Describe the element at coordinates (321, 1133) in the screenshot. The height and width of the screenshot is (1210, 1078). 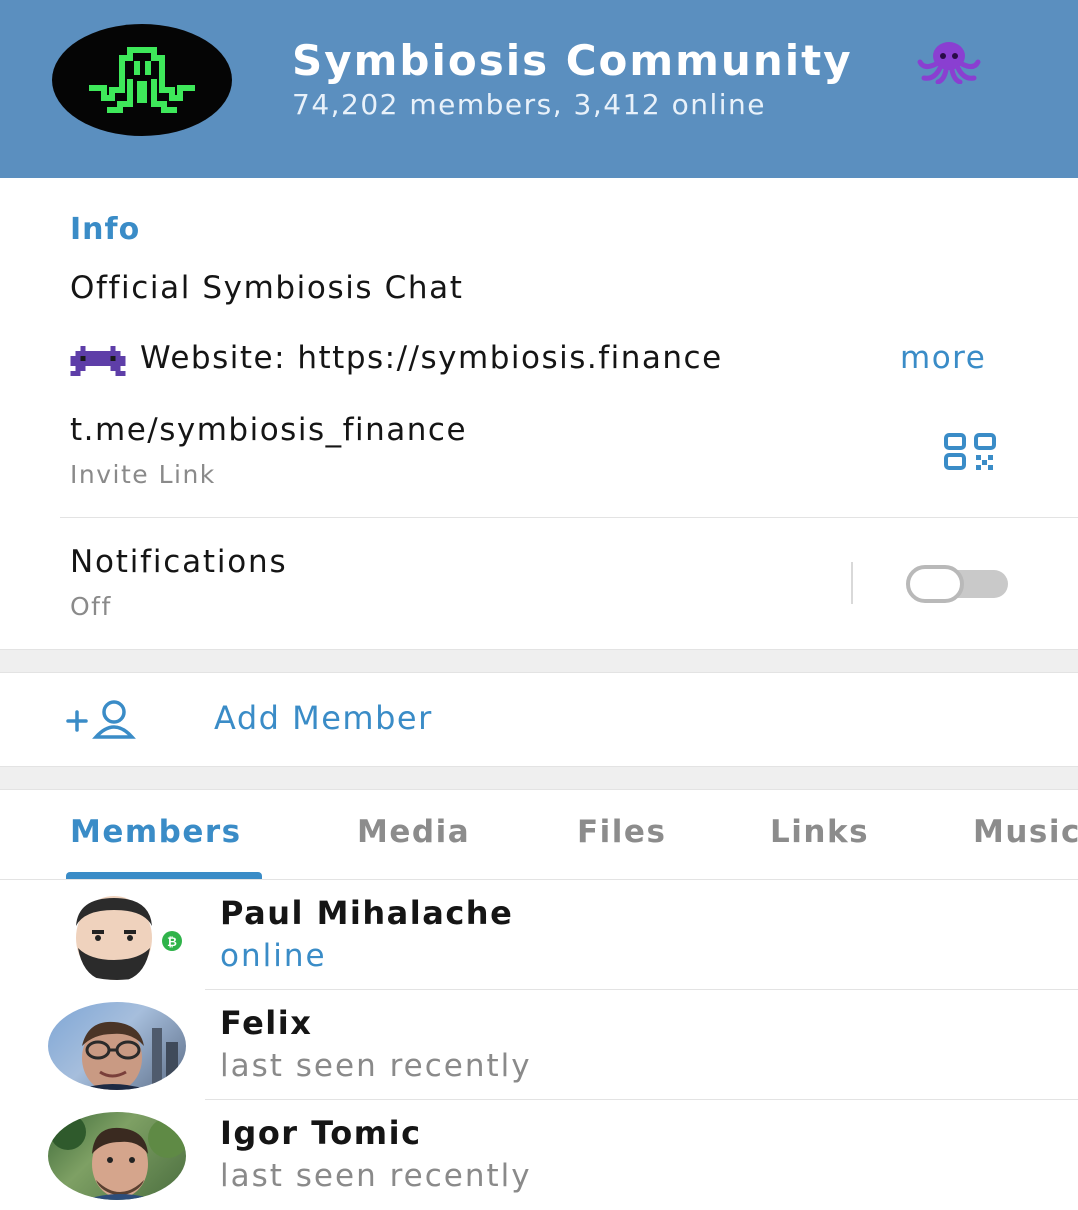
I see `member-name: Igor Tomic` at that location.